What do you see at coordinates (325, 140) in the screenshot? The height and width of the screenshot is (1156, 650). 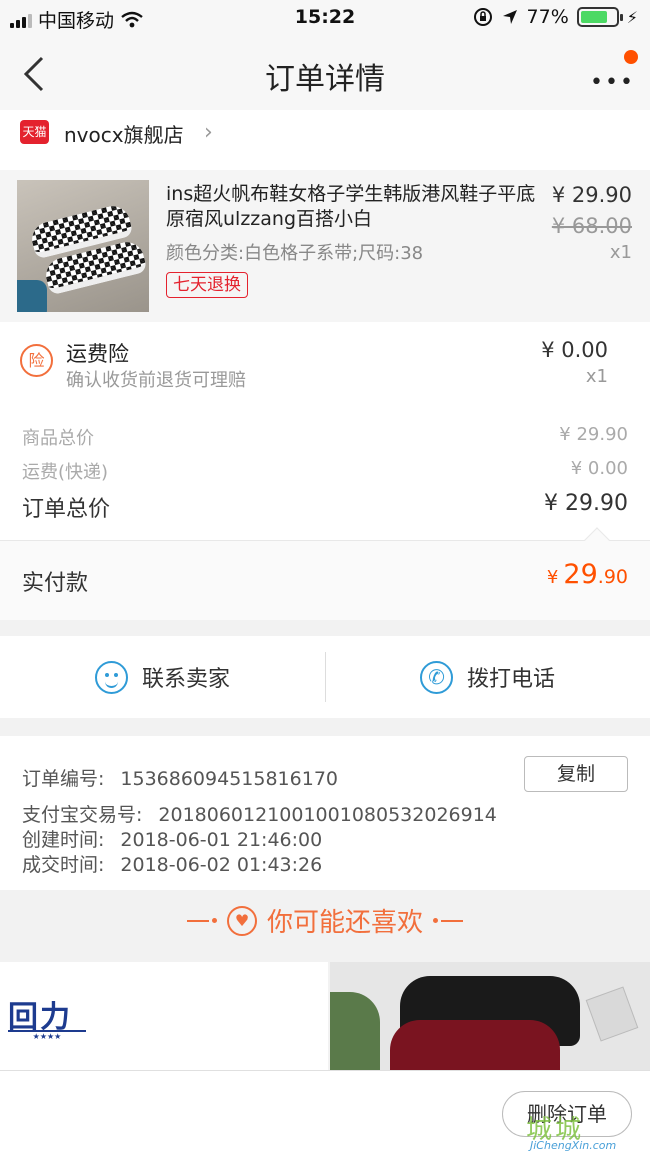 I see `store-row: 天猫 nvocx旗舰店 ›` at bounding box center [325, 140].